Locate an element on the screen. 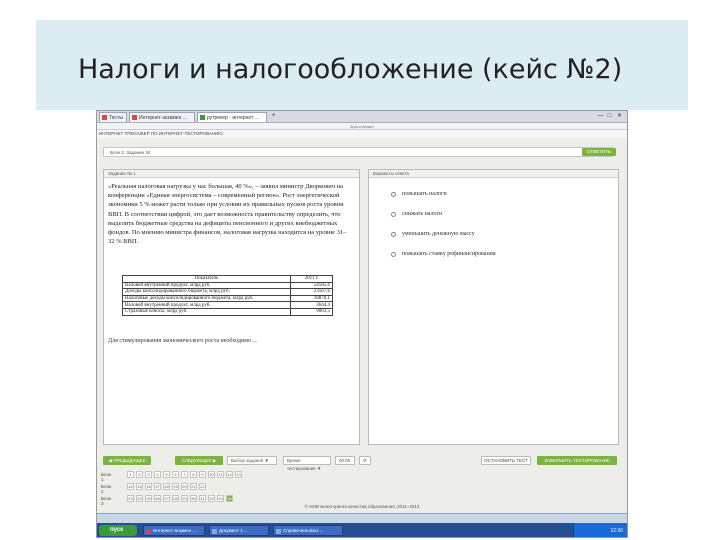 Image resolution: width=720 pixels, height=540 pixels. question-number: 22 is located at coordinates (202, 486).